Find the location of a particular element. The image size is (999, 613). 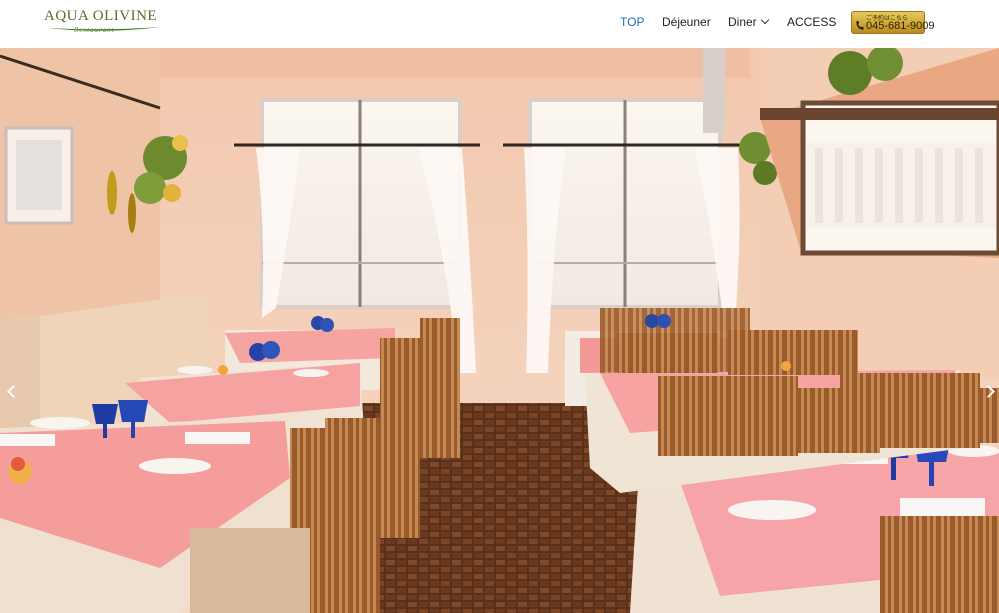

logo-text: AQUA OLIVINE is located at coordinates (101, 16).